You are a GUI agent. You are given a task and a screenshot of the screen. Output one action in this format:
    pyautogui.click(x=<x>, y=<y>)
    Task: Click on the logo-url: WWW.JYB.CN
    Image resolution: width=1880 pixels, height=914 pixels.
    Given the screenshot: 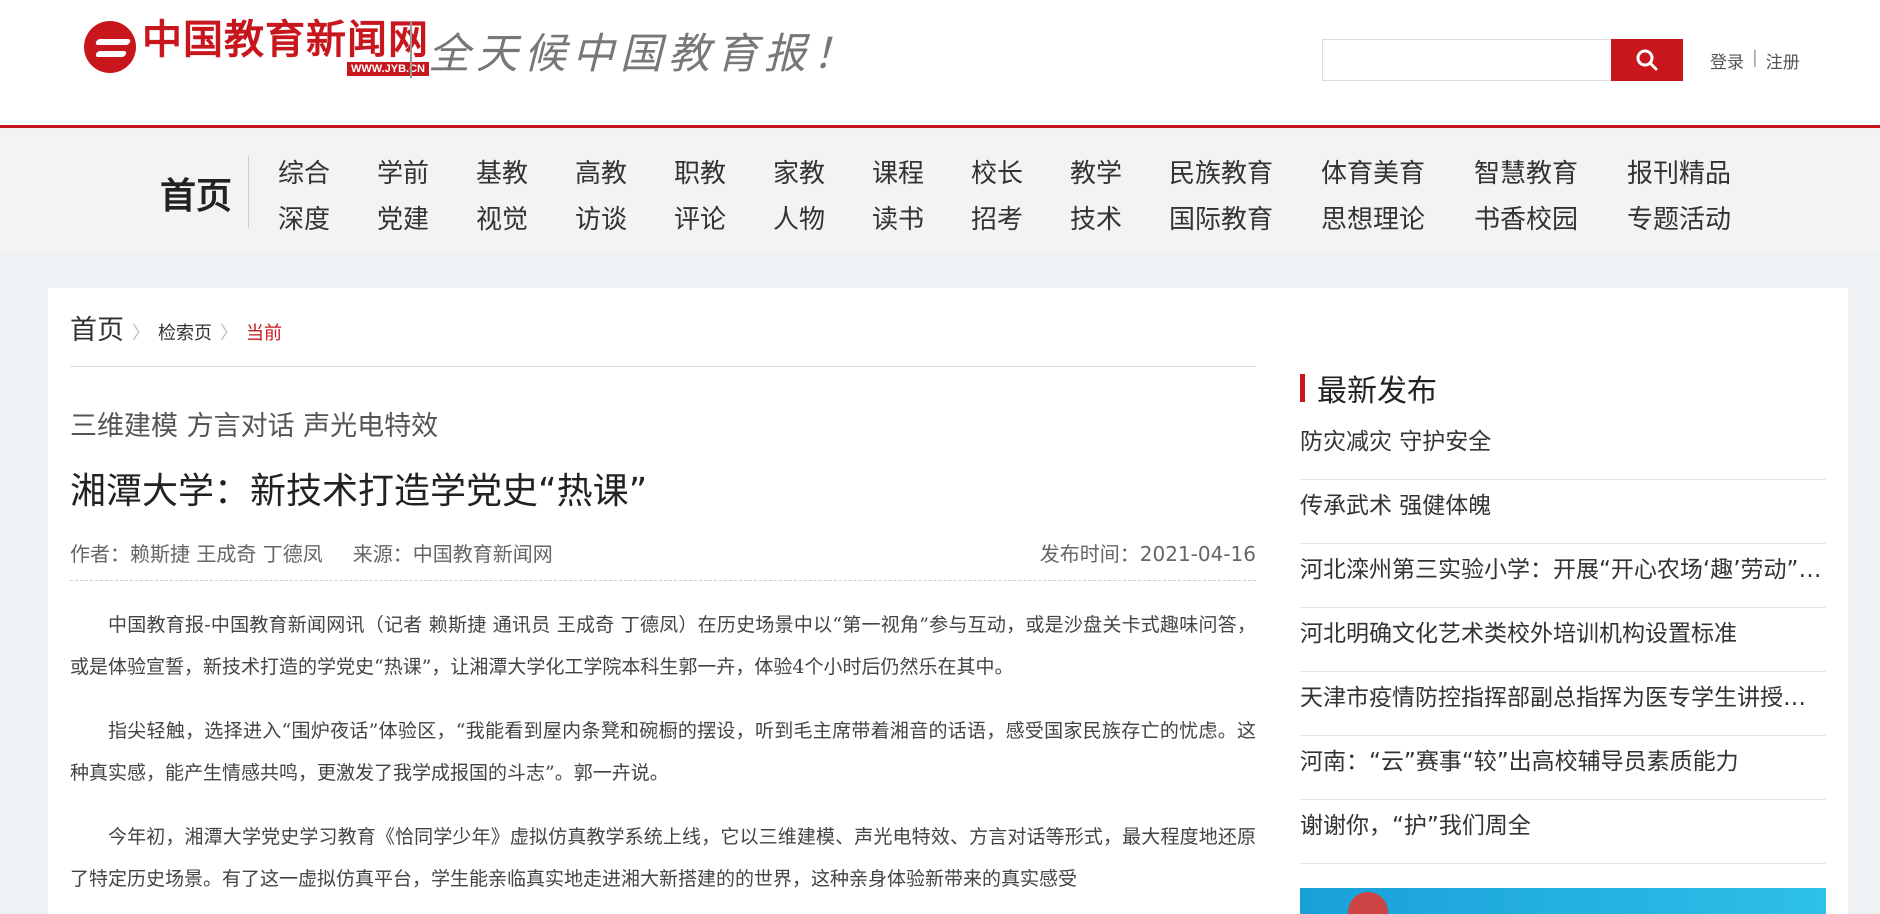 What is the action you would take?
    pyautogui.click(x=388, y=69)
    